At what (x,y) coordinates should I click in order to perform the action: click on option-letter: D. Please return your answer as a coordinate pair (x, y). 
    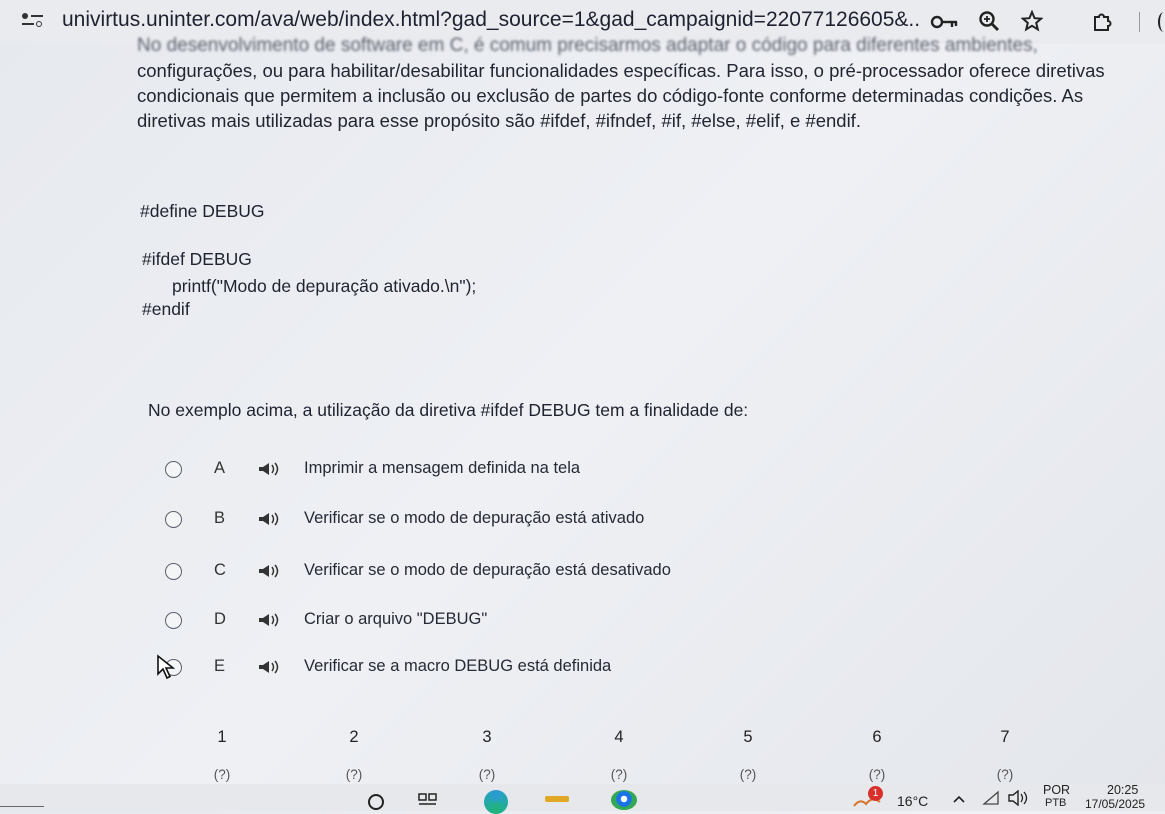
    Looking at the image, I should click on (220, 619).